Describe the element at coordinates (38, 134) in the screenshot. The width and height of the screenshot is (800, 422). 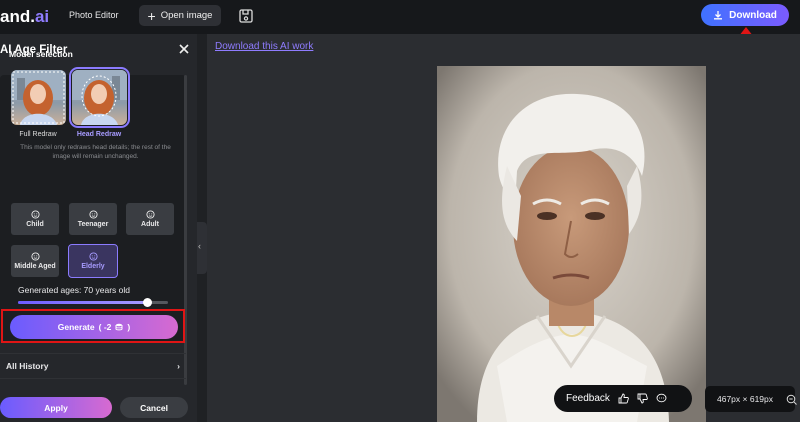
I see `full-redraw-label: Full Redraw` at that location.